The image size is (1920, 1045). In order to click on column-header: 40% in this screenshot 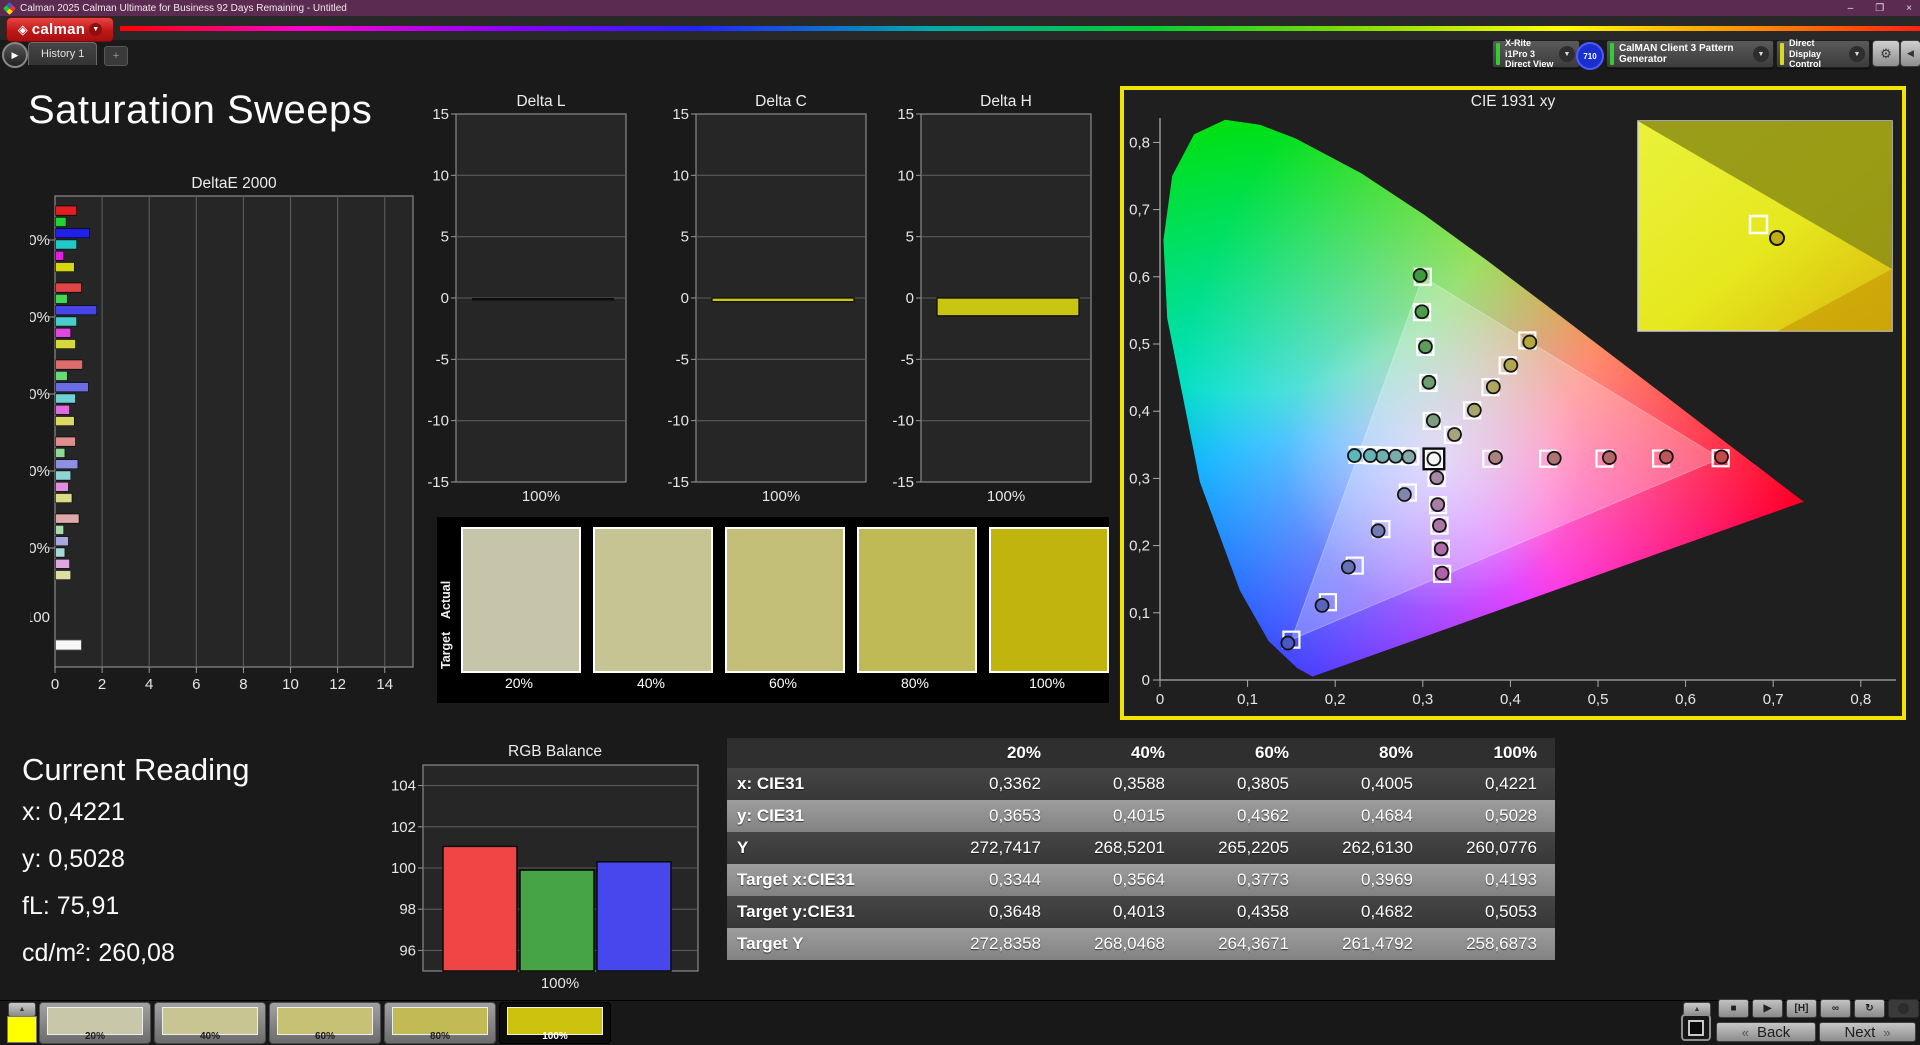, I will do `click(1147, 752)`.